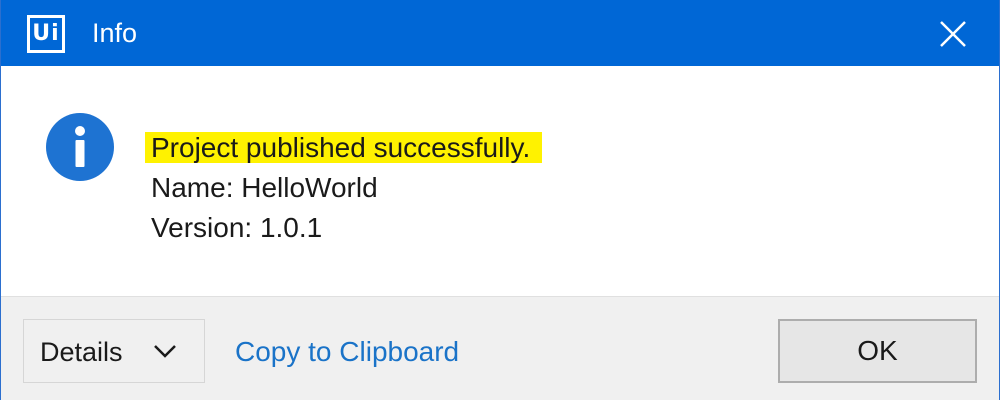 Image resolution: width=1000 pixels, height=400 pixels. Describe the element at coordinates (165, 351) in the screenshot. I see `chevron-down-icon` at that location.